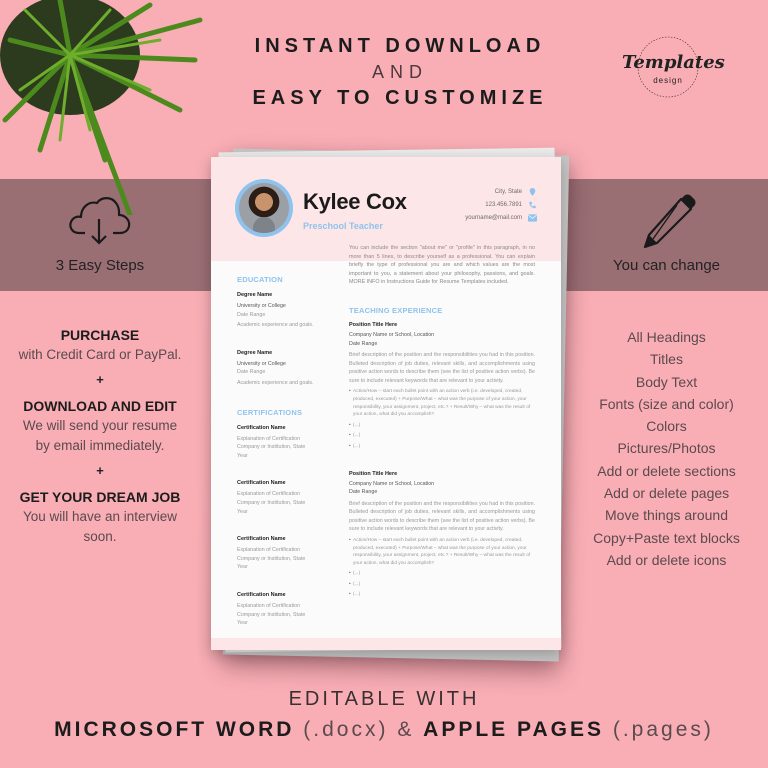 The image size is (768, 768). Describe the element at coordinates (100, 345) in the screenshot. I see `step-purchase: PURCHASE with Credit Card or PayPal.` at that location.